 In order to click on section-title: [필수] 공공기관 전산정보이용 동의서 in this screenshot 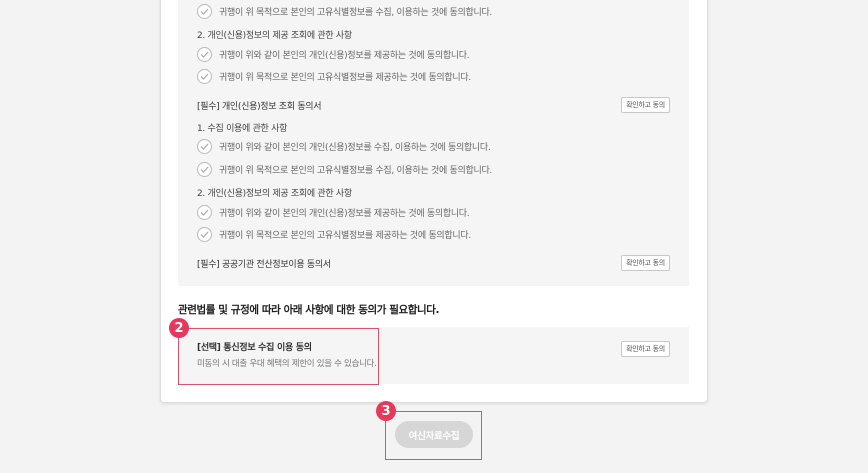, I will do `click(264, 265)`.